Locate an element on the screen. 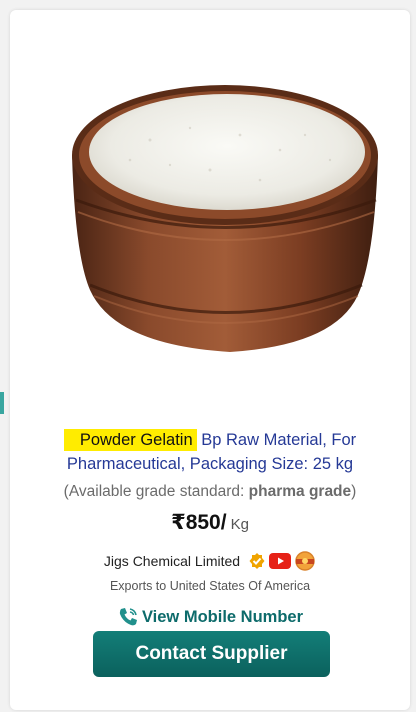 This screenshot has height=712, width=416. grade-prefix: (Available grade standard: is located at coordinates (156, 491).